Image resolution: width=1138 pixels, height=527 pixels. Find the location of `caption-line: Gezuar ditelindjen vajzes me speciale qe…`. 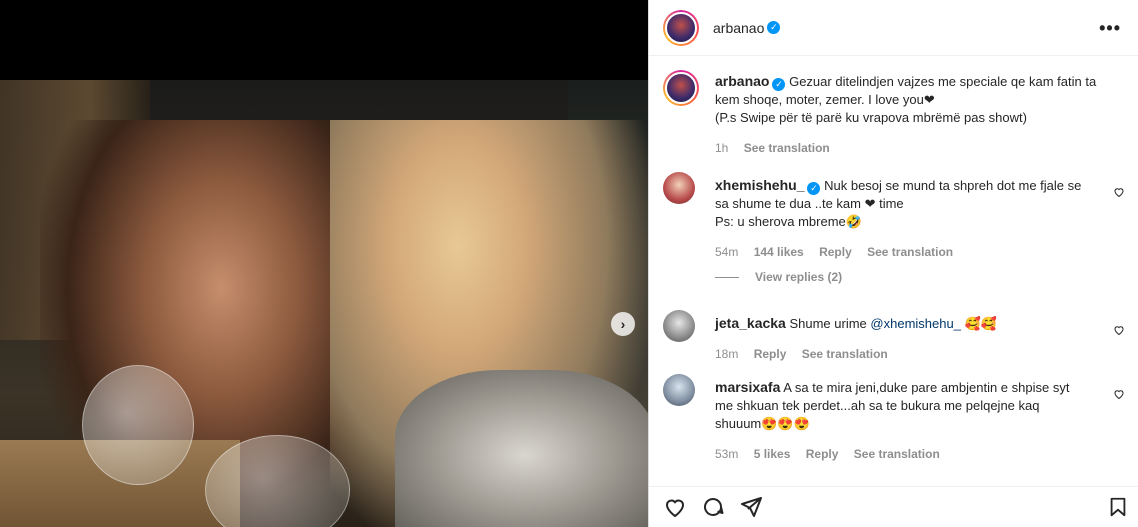

caption-line: Gezuar ditelindjen vajzes me speciale qe… is located at coordinates (943, 81).